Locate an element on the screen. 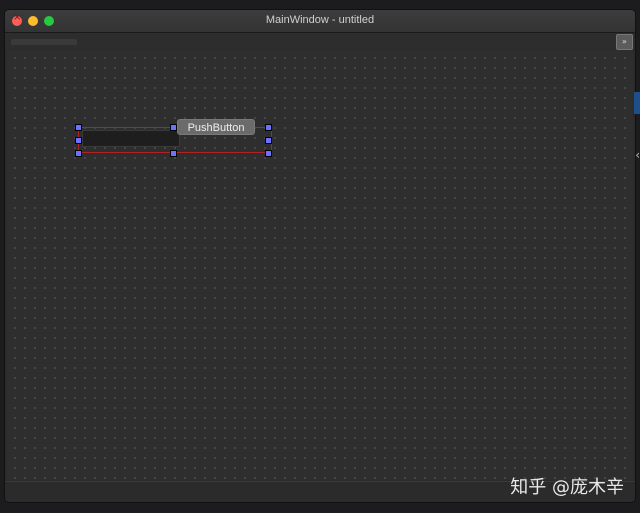  double-chevron-icon: » is located at coordinates (624, 41).